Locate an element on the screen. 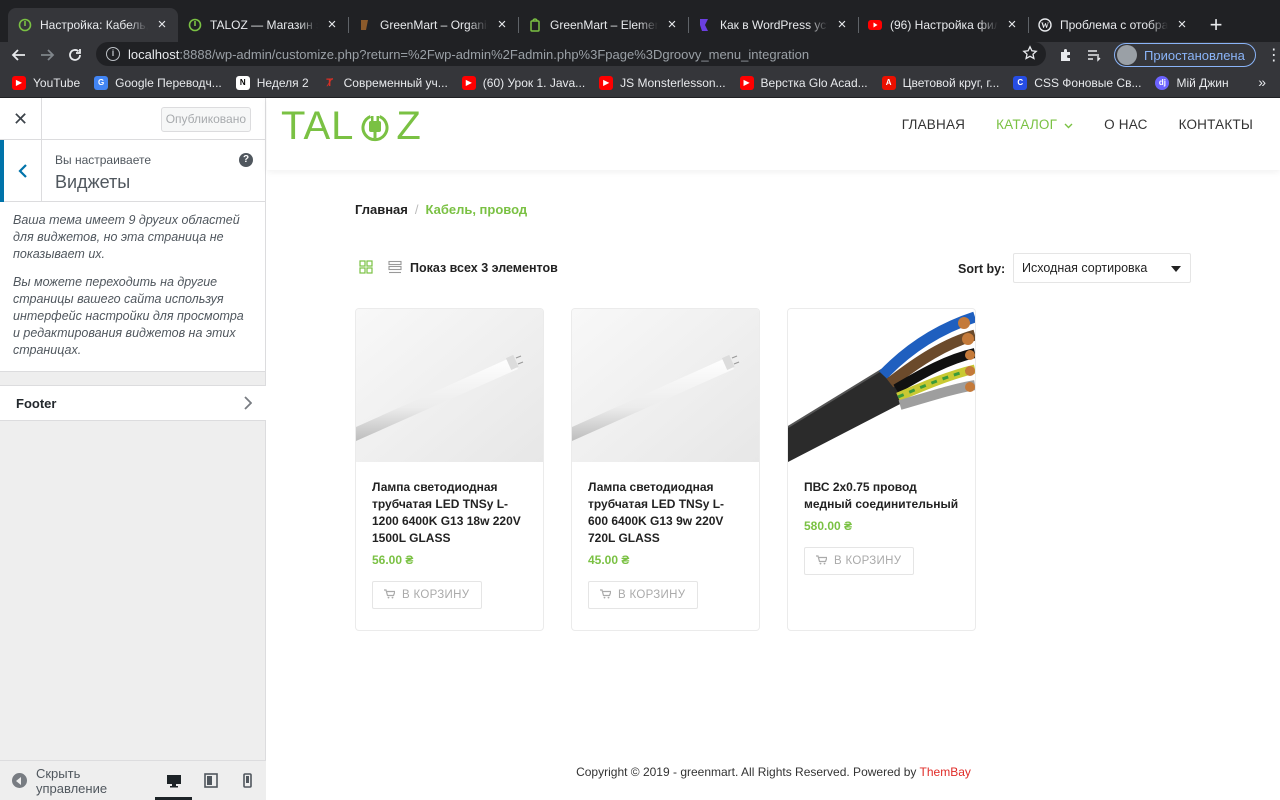  nav-item-home: ГЛАВНАЯ is located at coordinates (933, 124).